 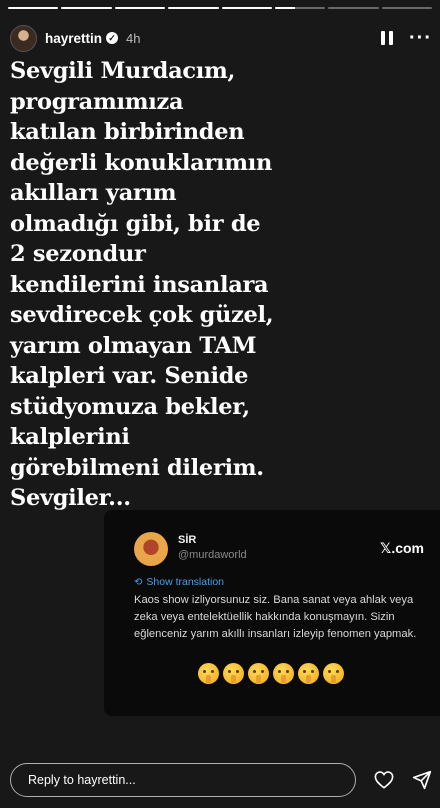 What do you see at coordinates (279, 582) in the screenshot?
I see `show-translation-link: ⟲ Show translation` at bounding box center [279, 582].